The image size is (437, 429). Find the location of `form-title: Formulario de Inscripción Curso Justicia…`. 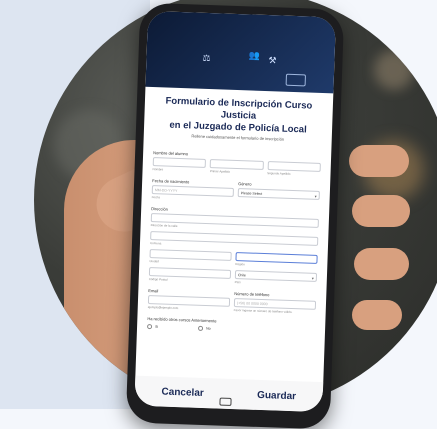

form-title: Formulario de Inscripción Curso Justicia… is located at coordinates (238, 116).